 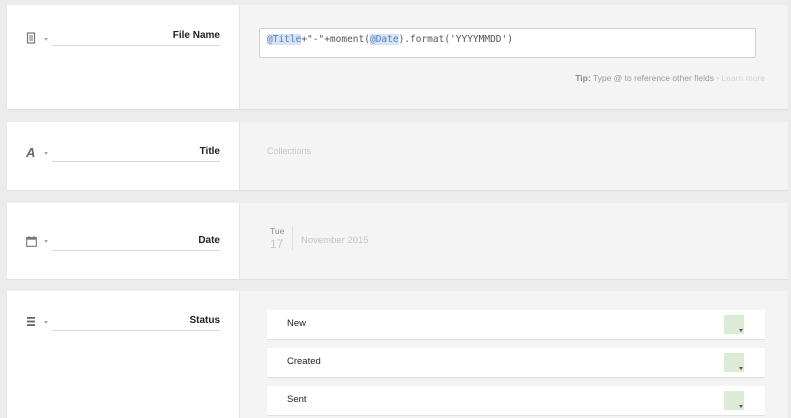 What do you see at coordinates (32, 38) in the screenshot?
I see `document-icon` at bounding box center [32, 38].